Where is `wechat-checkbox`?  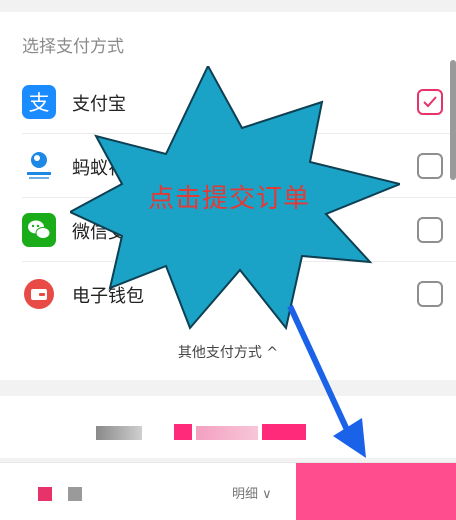 wechat-checkbox is located at coordinates (430, 230).